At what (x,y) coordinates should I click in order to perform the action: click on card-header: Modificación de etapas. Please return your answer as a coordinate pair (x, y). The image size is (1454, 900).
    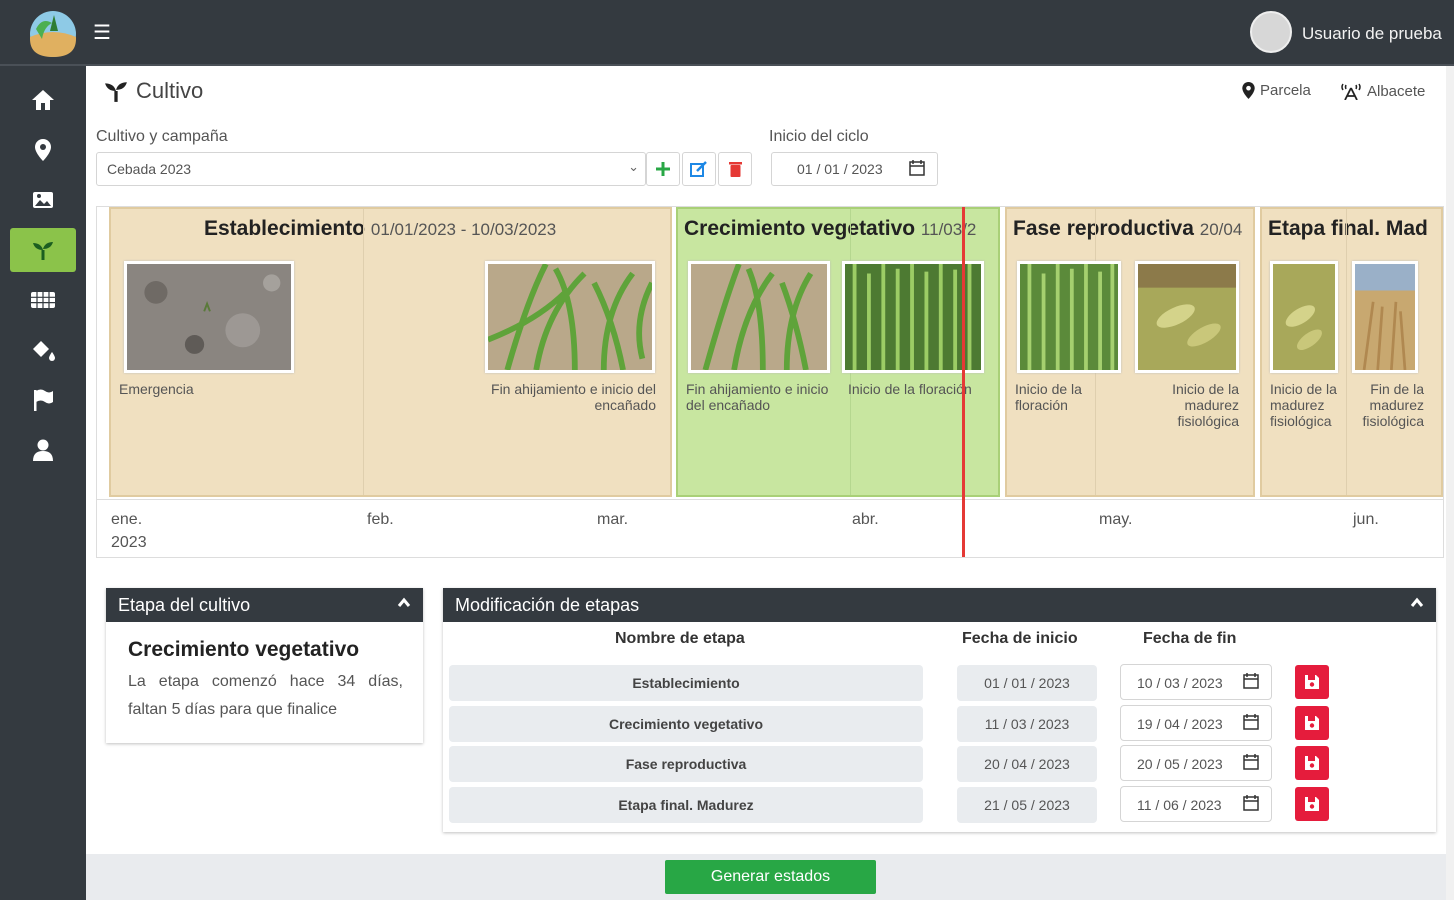
    Looking at the image, I should click on (939, 605).